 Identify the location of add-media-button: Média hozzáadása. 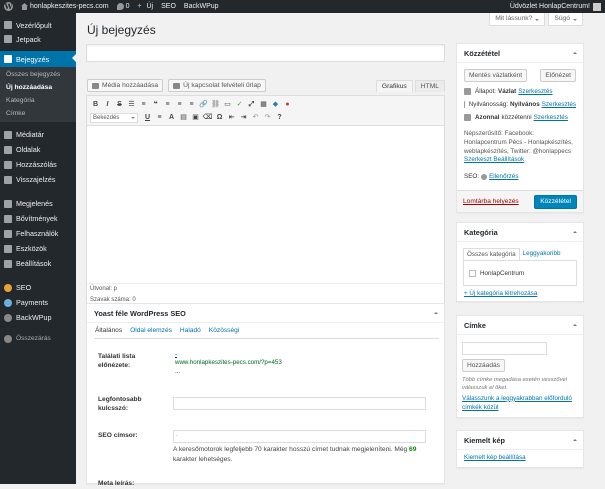
(125, 85).